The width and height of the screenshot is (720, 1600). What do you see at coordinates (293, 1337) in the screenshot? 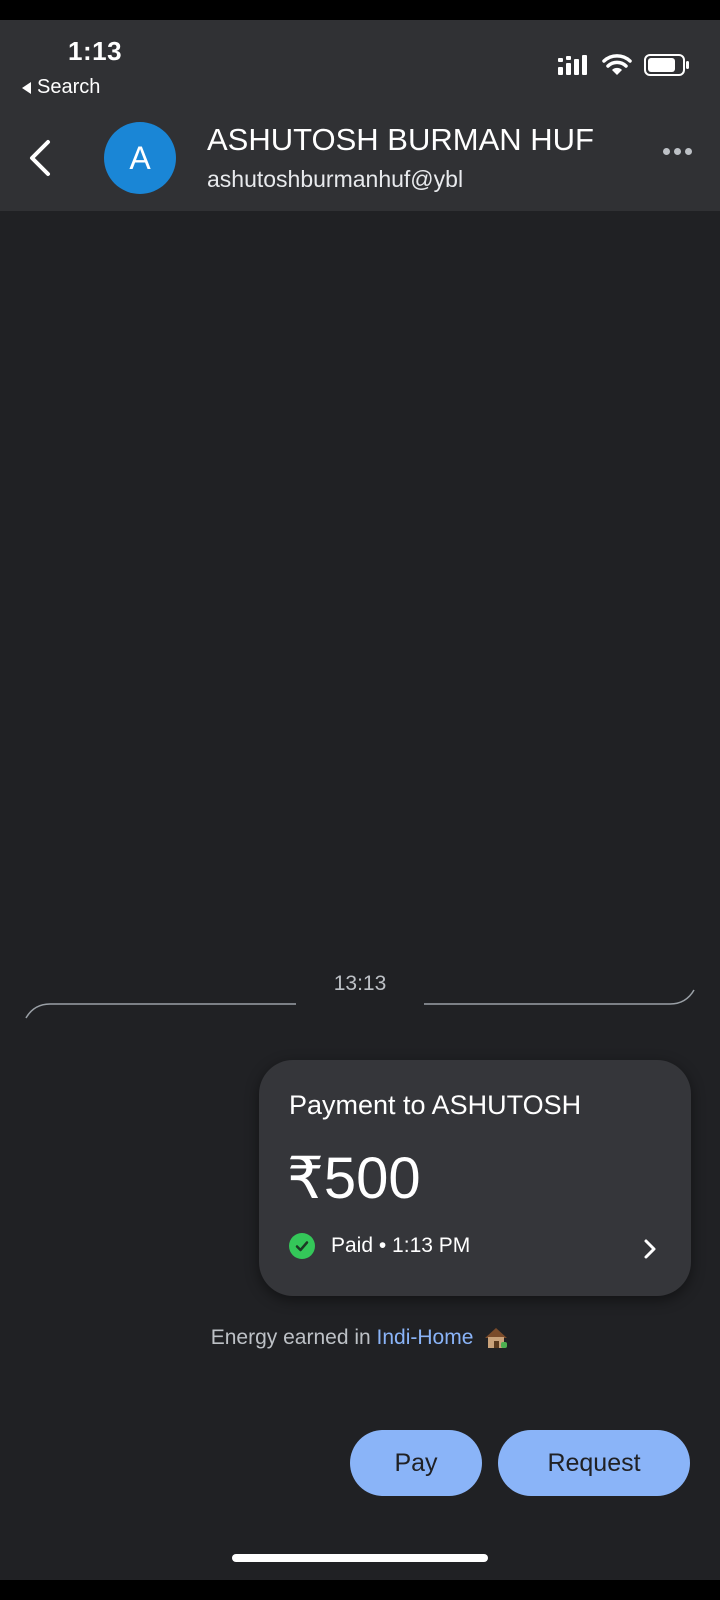
I see `energy-prefix: Energy earned in` at bounding box center [293, 1337].